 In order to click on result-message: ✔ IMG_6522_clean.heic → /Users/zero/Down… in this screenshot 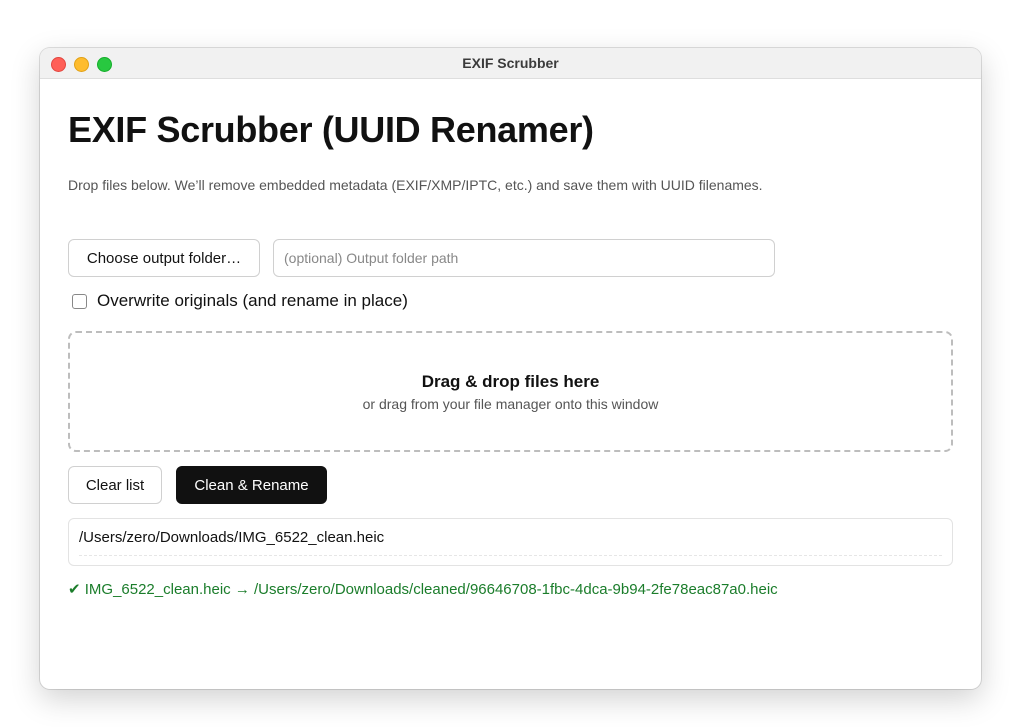, I will do `click(423, 589)`.